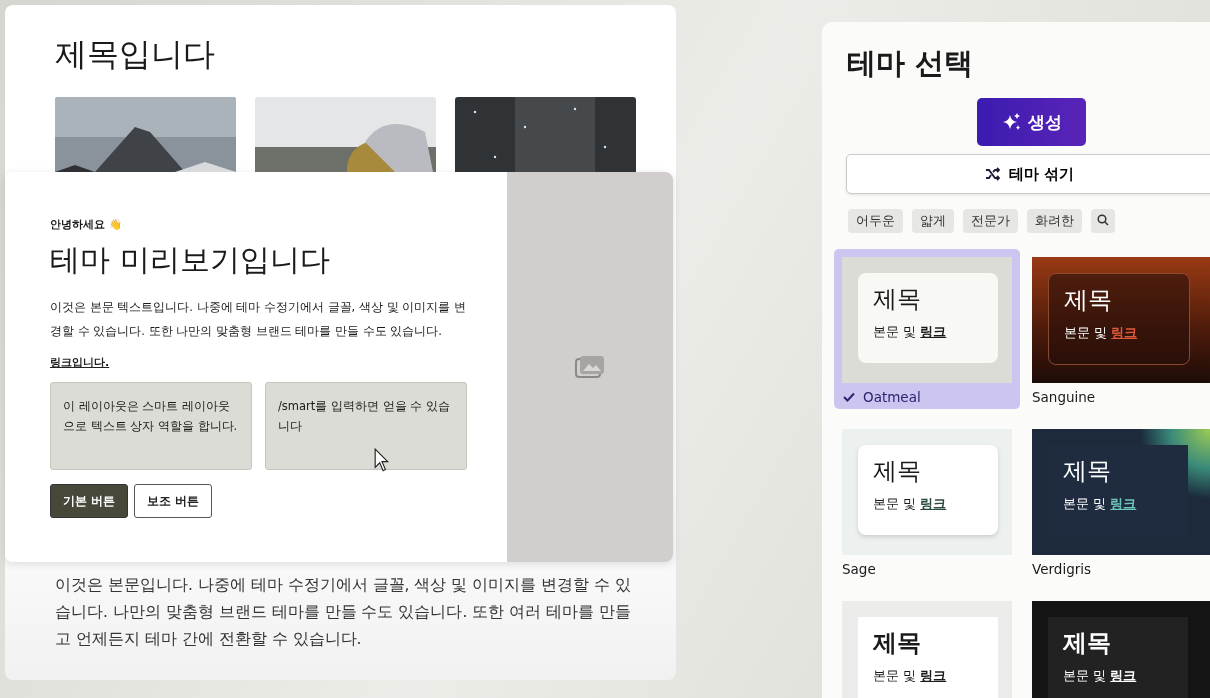 The height and width of the screenshot is (698, 1210). I want to click on image-placeholder-icon, so click(590, 367).